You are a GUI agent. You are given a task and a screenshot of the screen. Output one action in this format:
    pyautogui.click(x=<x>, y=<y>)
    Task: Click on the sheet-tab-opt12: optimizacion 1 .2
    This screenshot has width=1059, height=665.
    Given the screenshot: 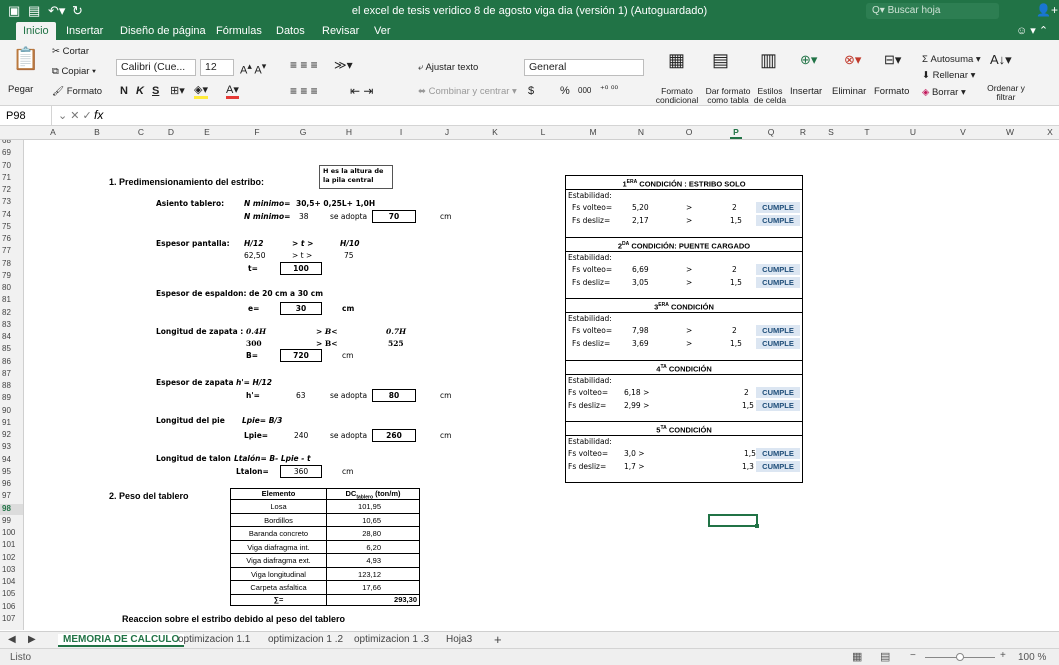 What is the action you would take?
    pyautogui.click(x=305, y=639)
    